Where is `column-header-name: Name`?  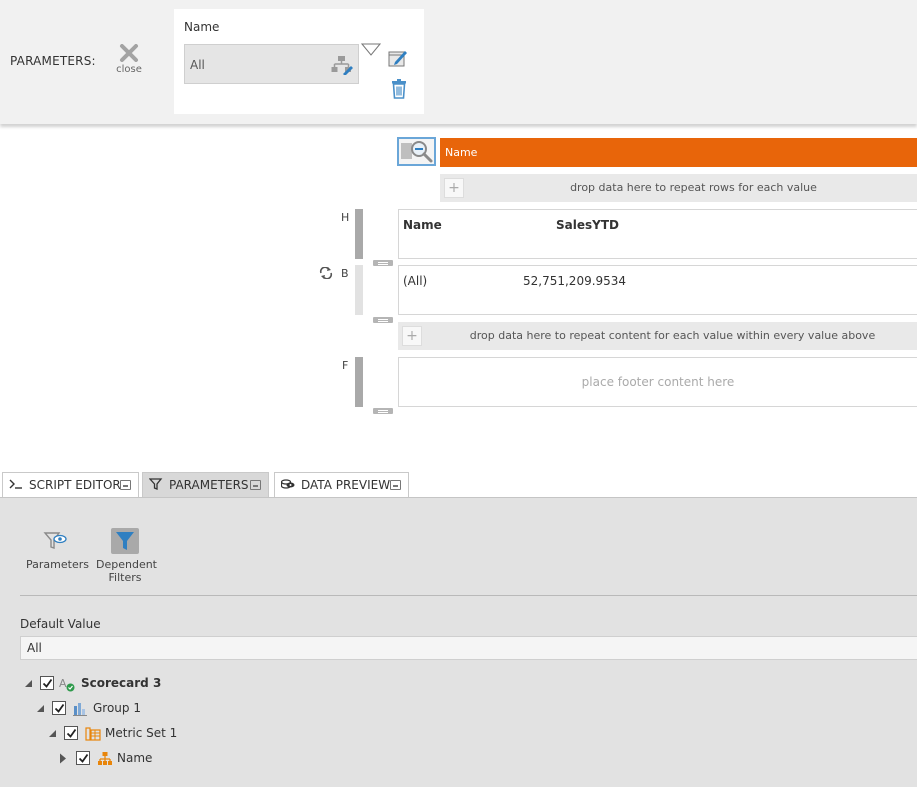
column-header-name: Name is located at coordinates (422, 225).